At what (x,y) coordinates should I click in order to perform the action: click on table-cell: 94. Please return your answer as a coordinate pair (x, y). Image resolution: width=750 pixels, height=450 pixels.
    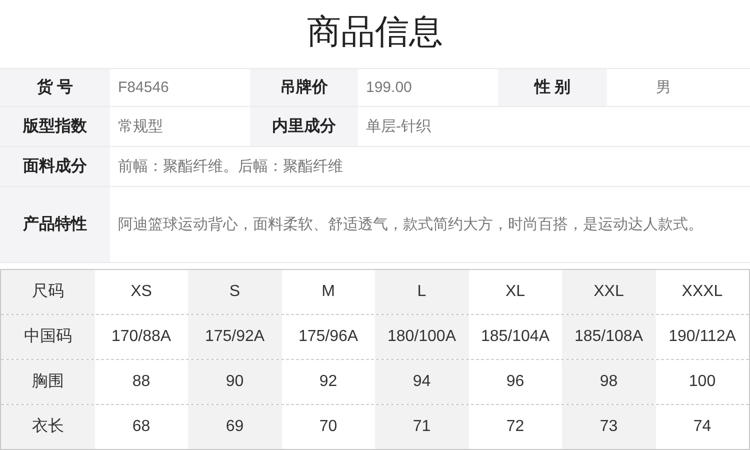
    Looking at the image, I should click on (421, 382).